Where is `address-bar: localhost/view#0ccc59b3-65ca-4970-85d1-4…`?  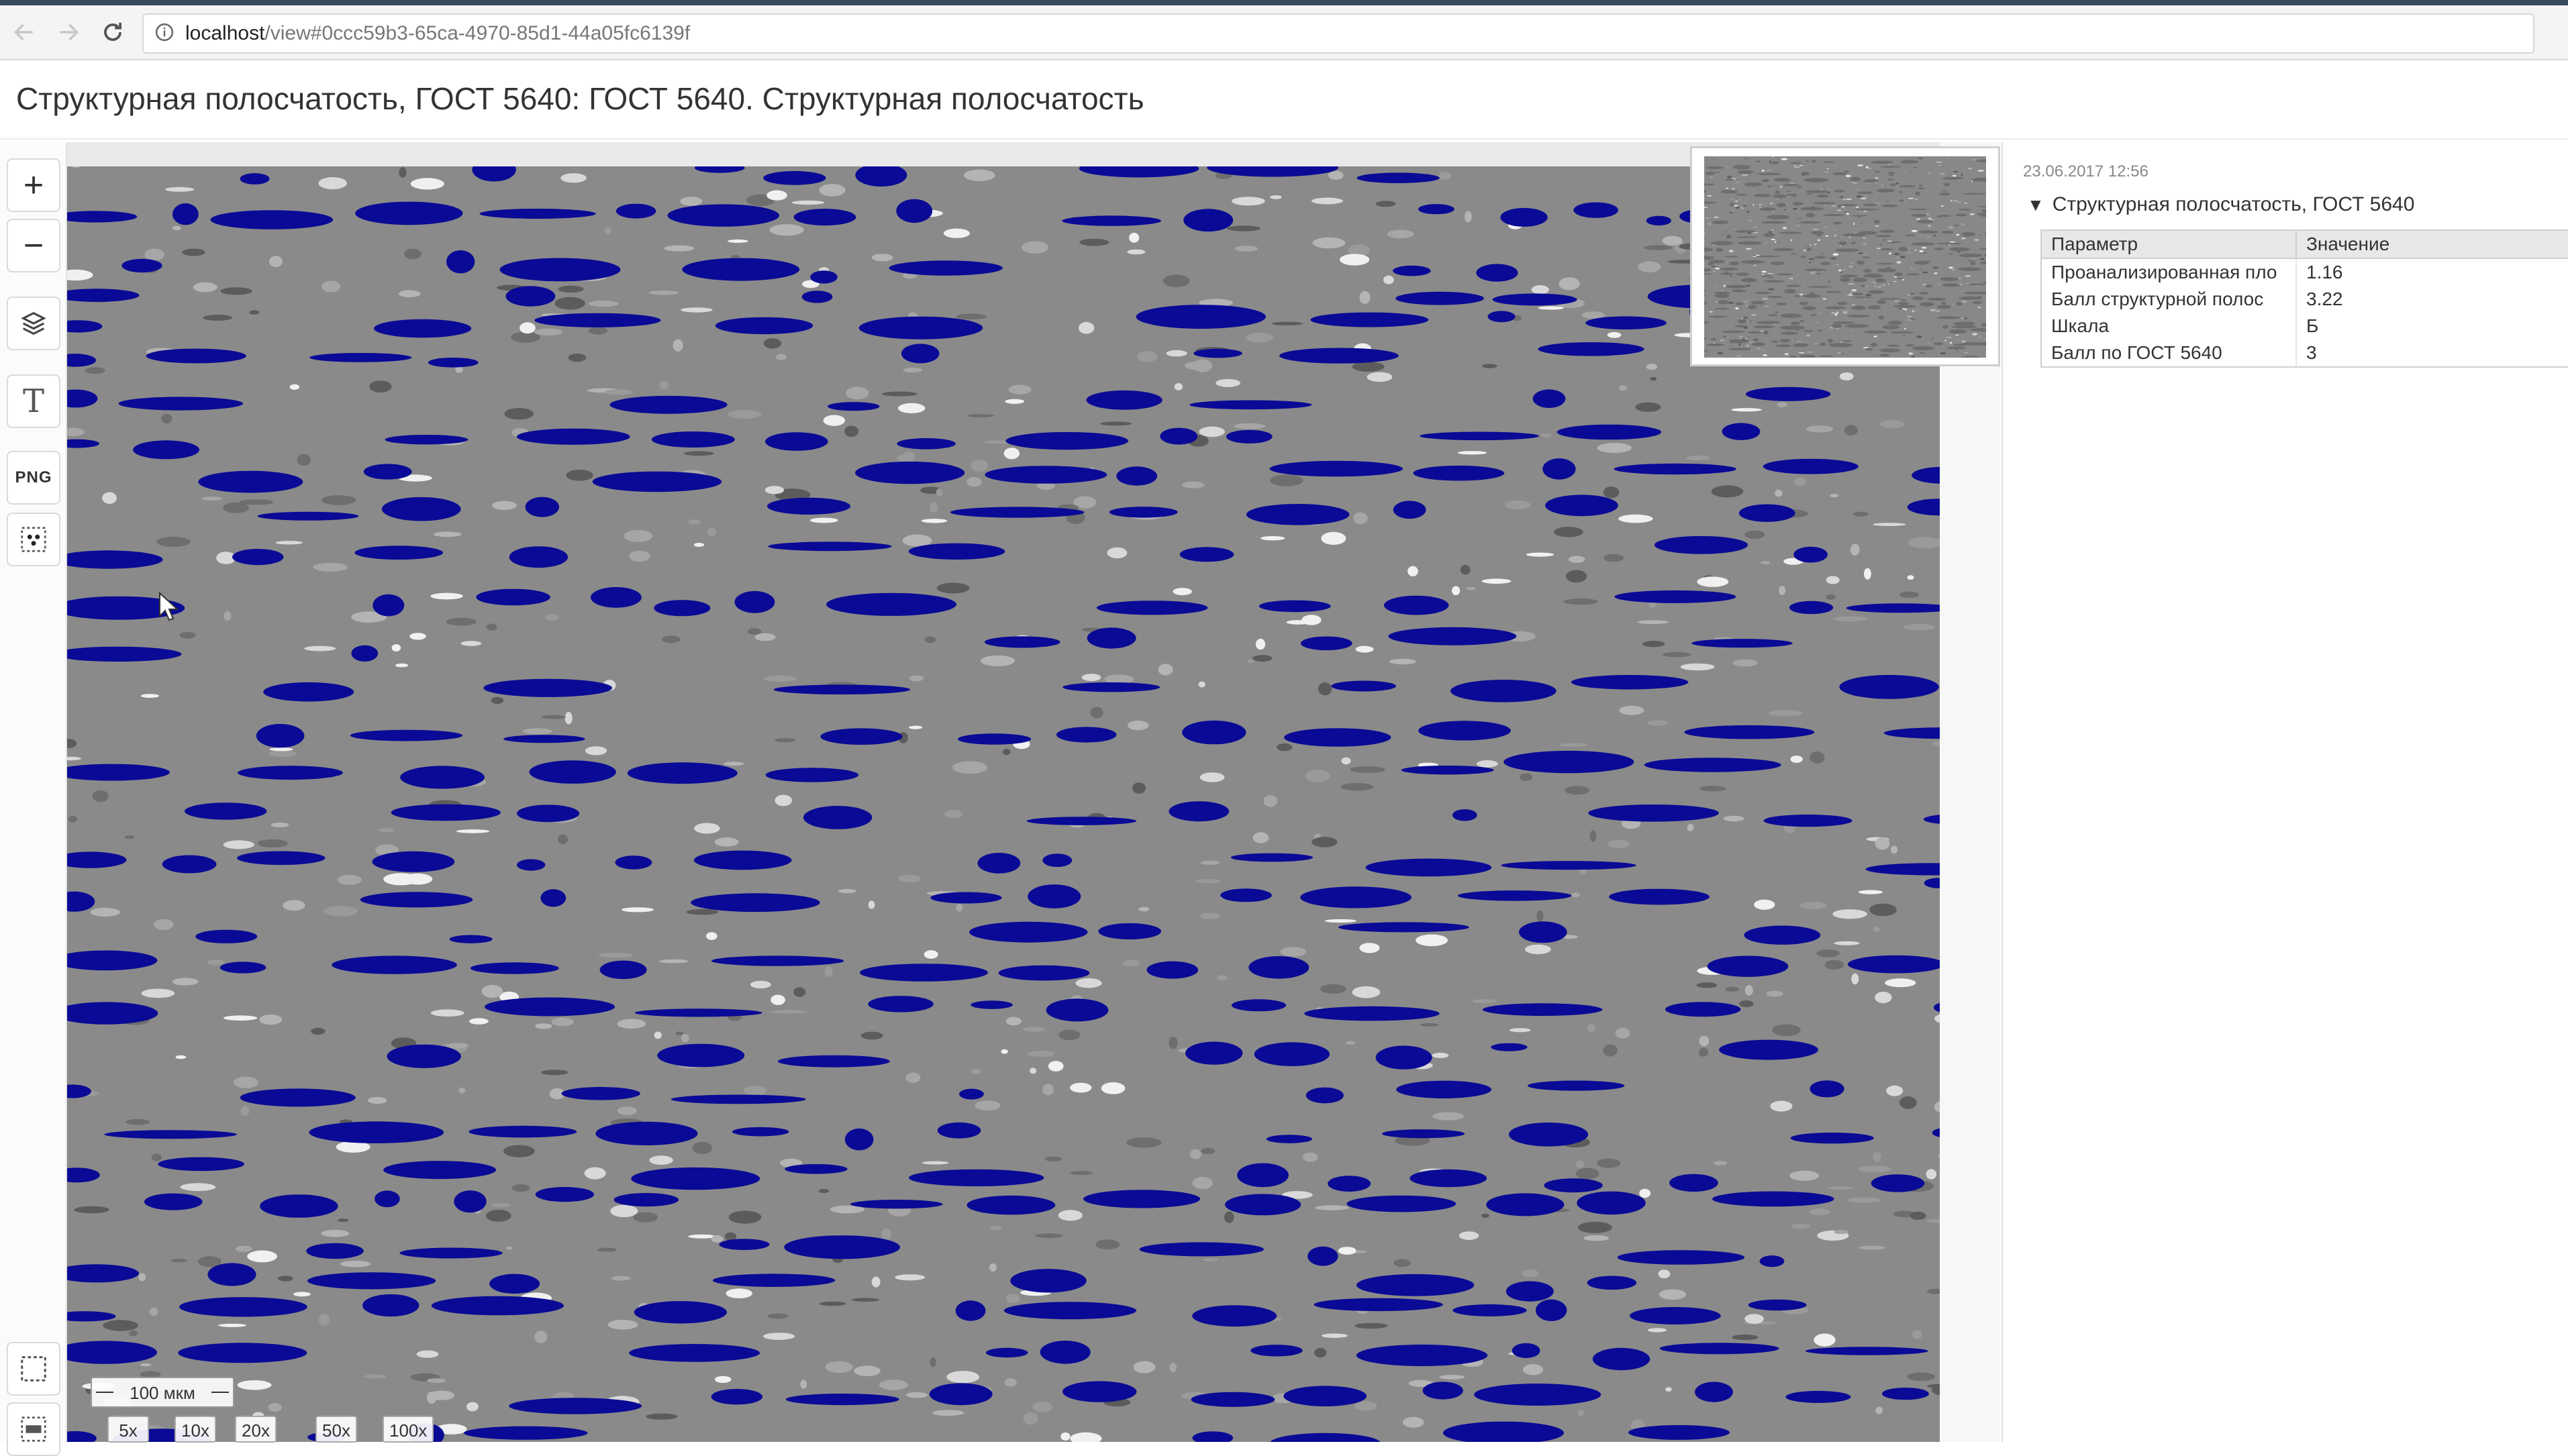 address-bar: localhost/view#0ccc59b3-65ca-4970-85d1-4… is located at coordinates (1338, 33).